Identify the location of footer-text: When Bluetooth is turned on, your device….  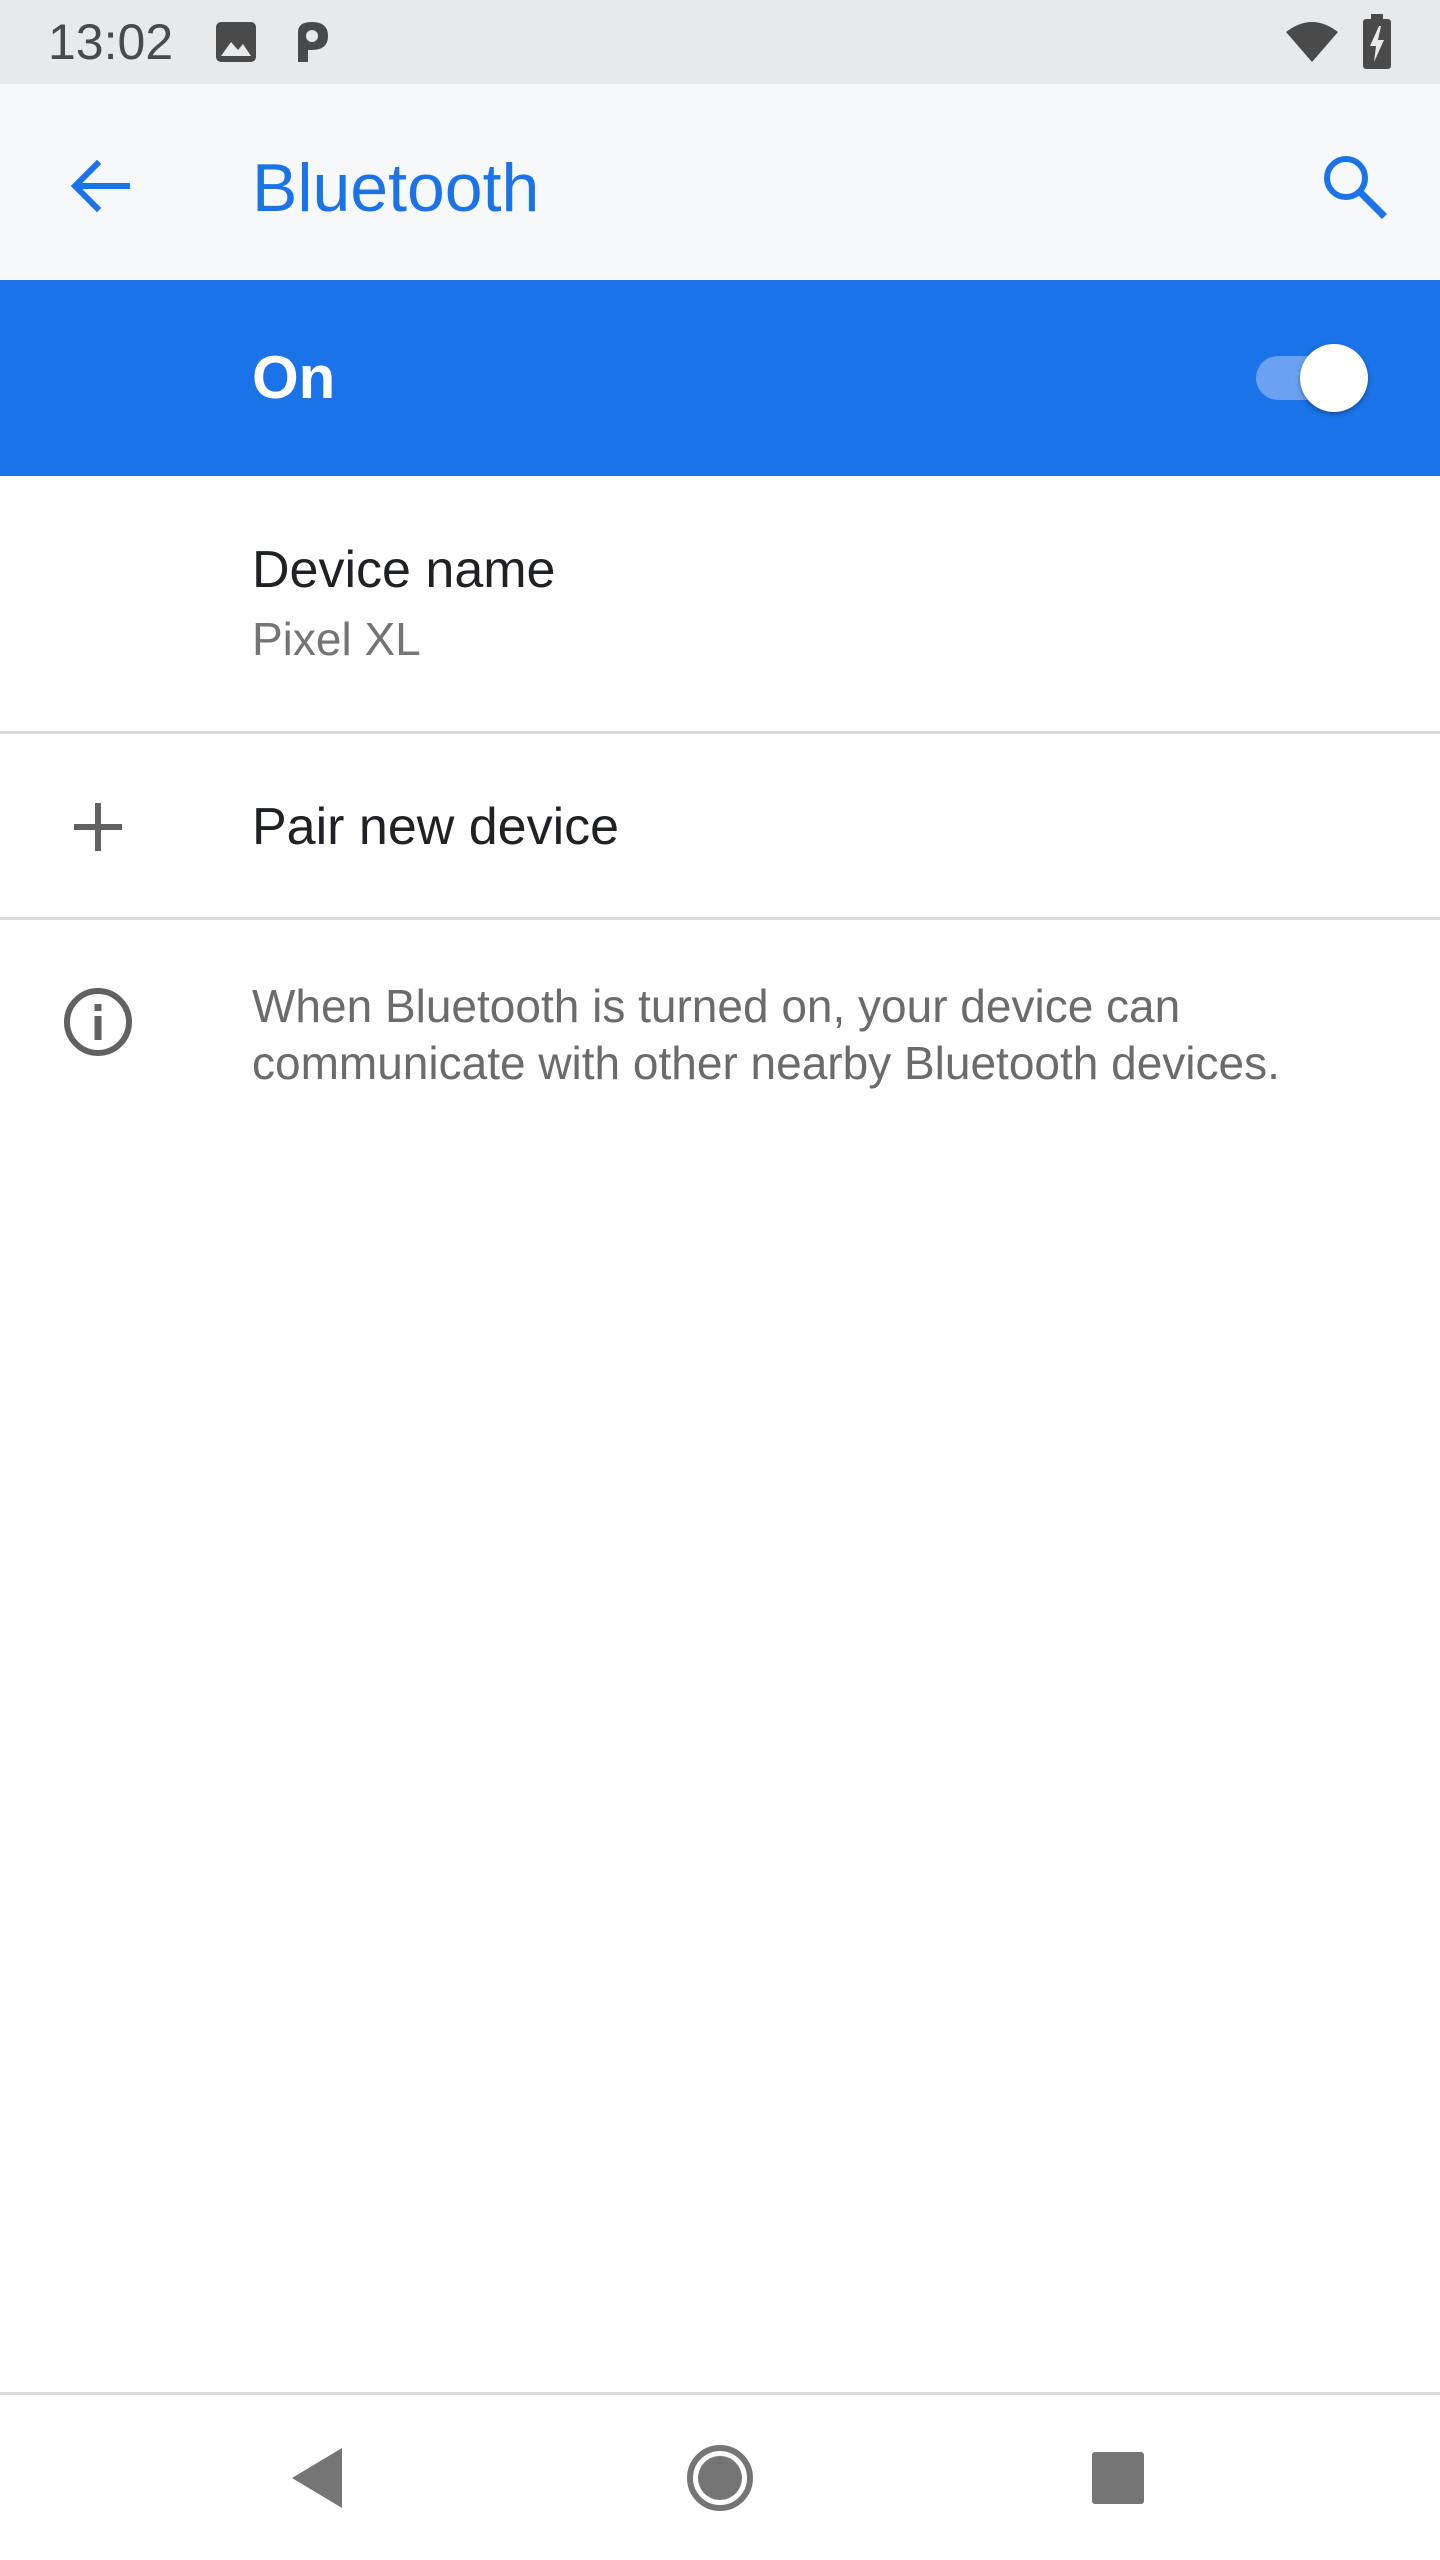
(766, 1034).